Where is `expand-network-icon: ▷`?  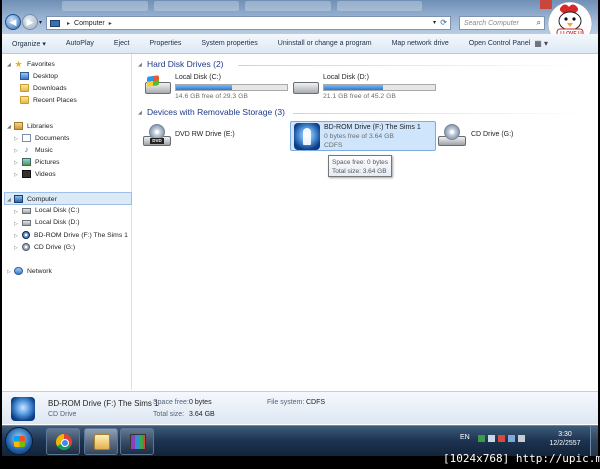
expand-network-icon: ▷ is located at coordinates (9, 272).